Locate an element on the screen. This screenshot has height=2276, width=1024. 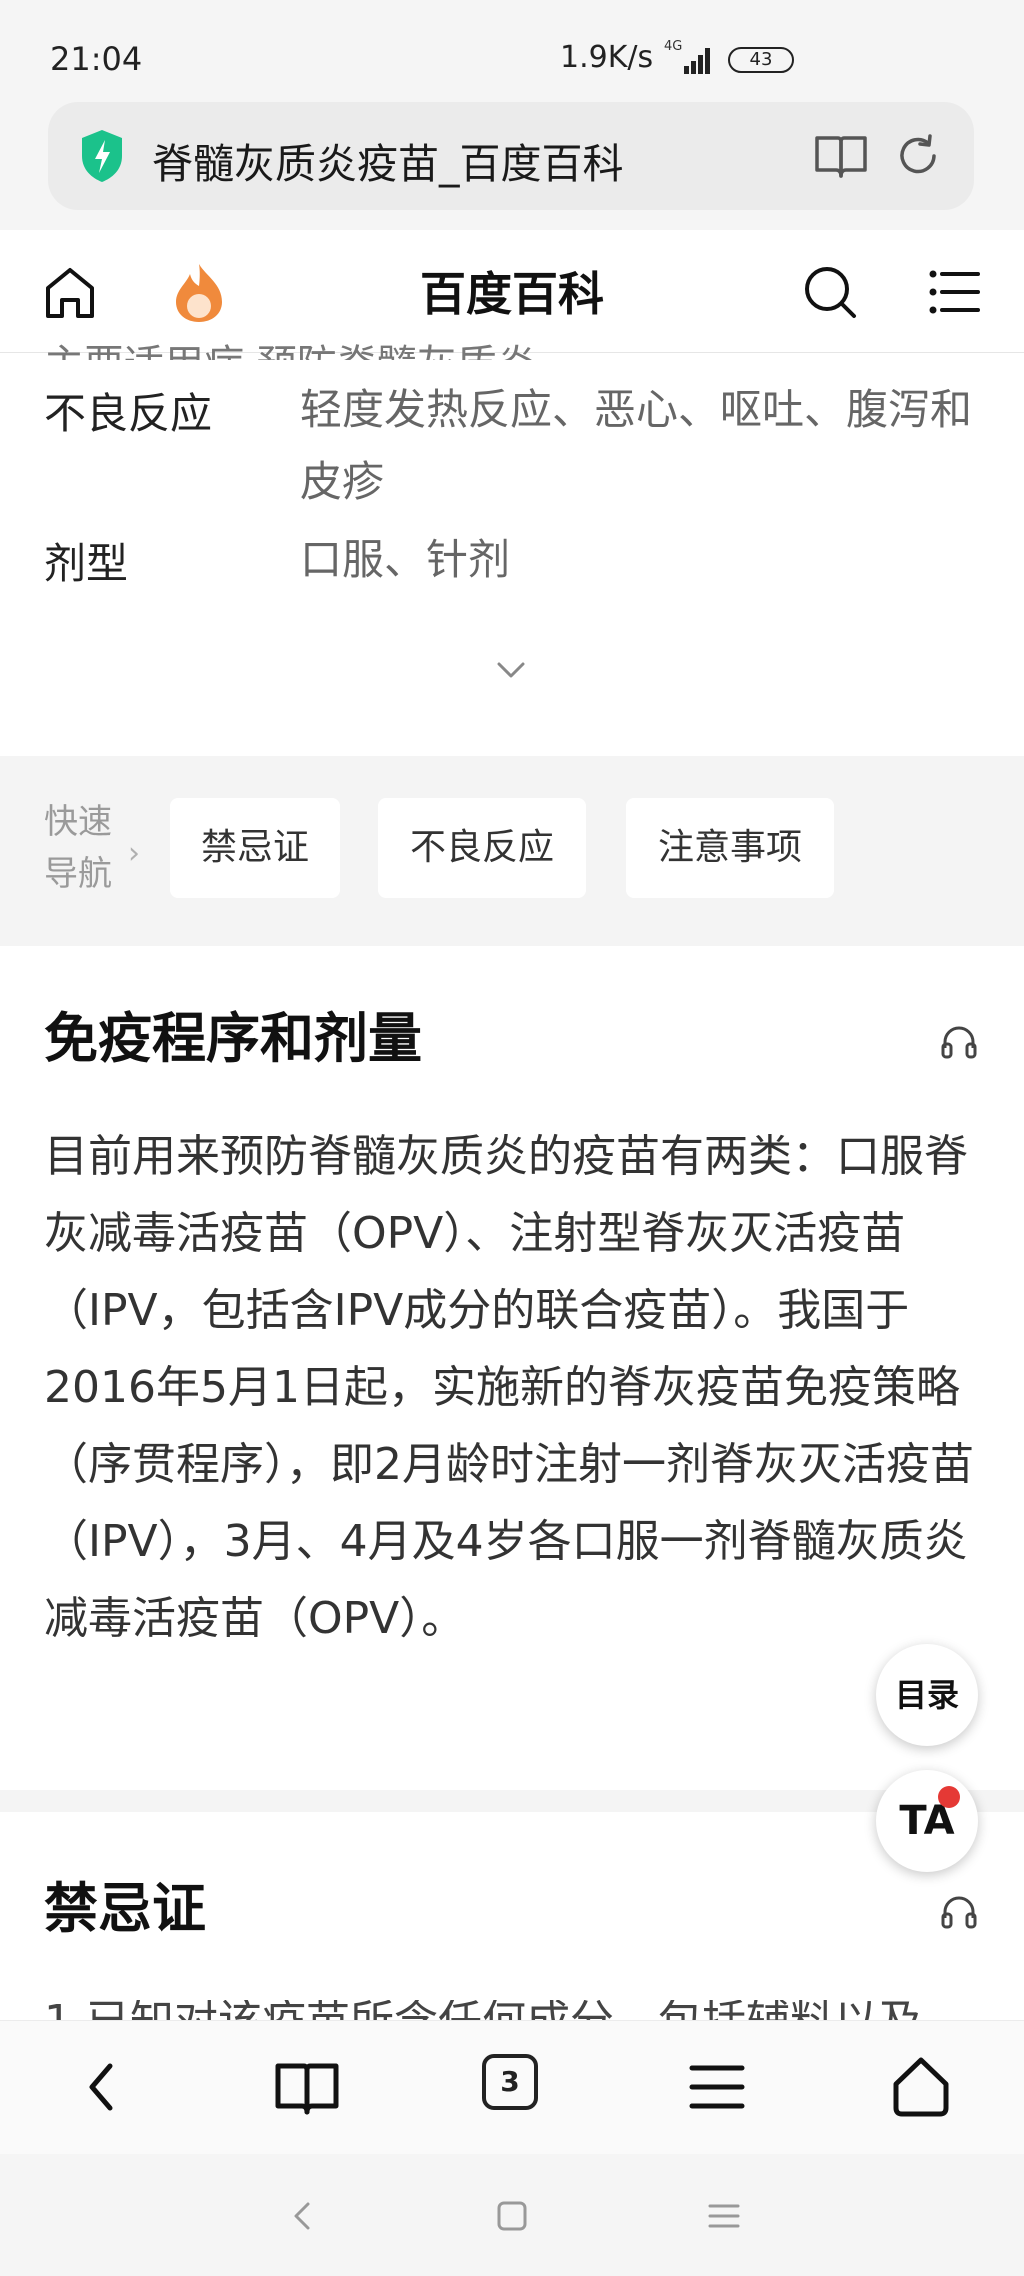
network-type: 4G is located at coordinates (673, 46).